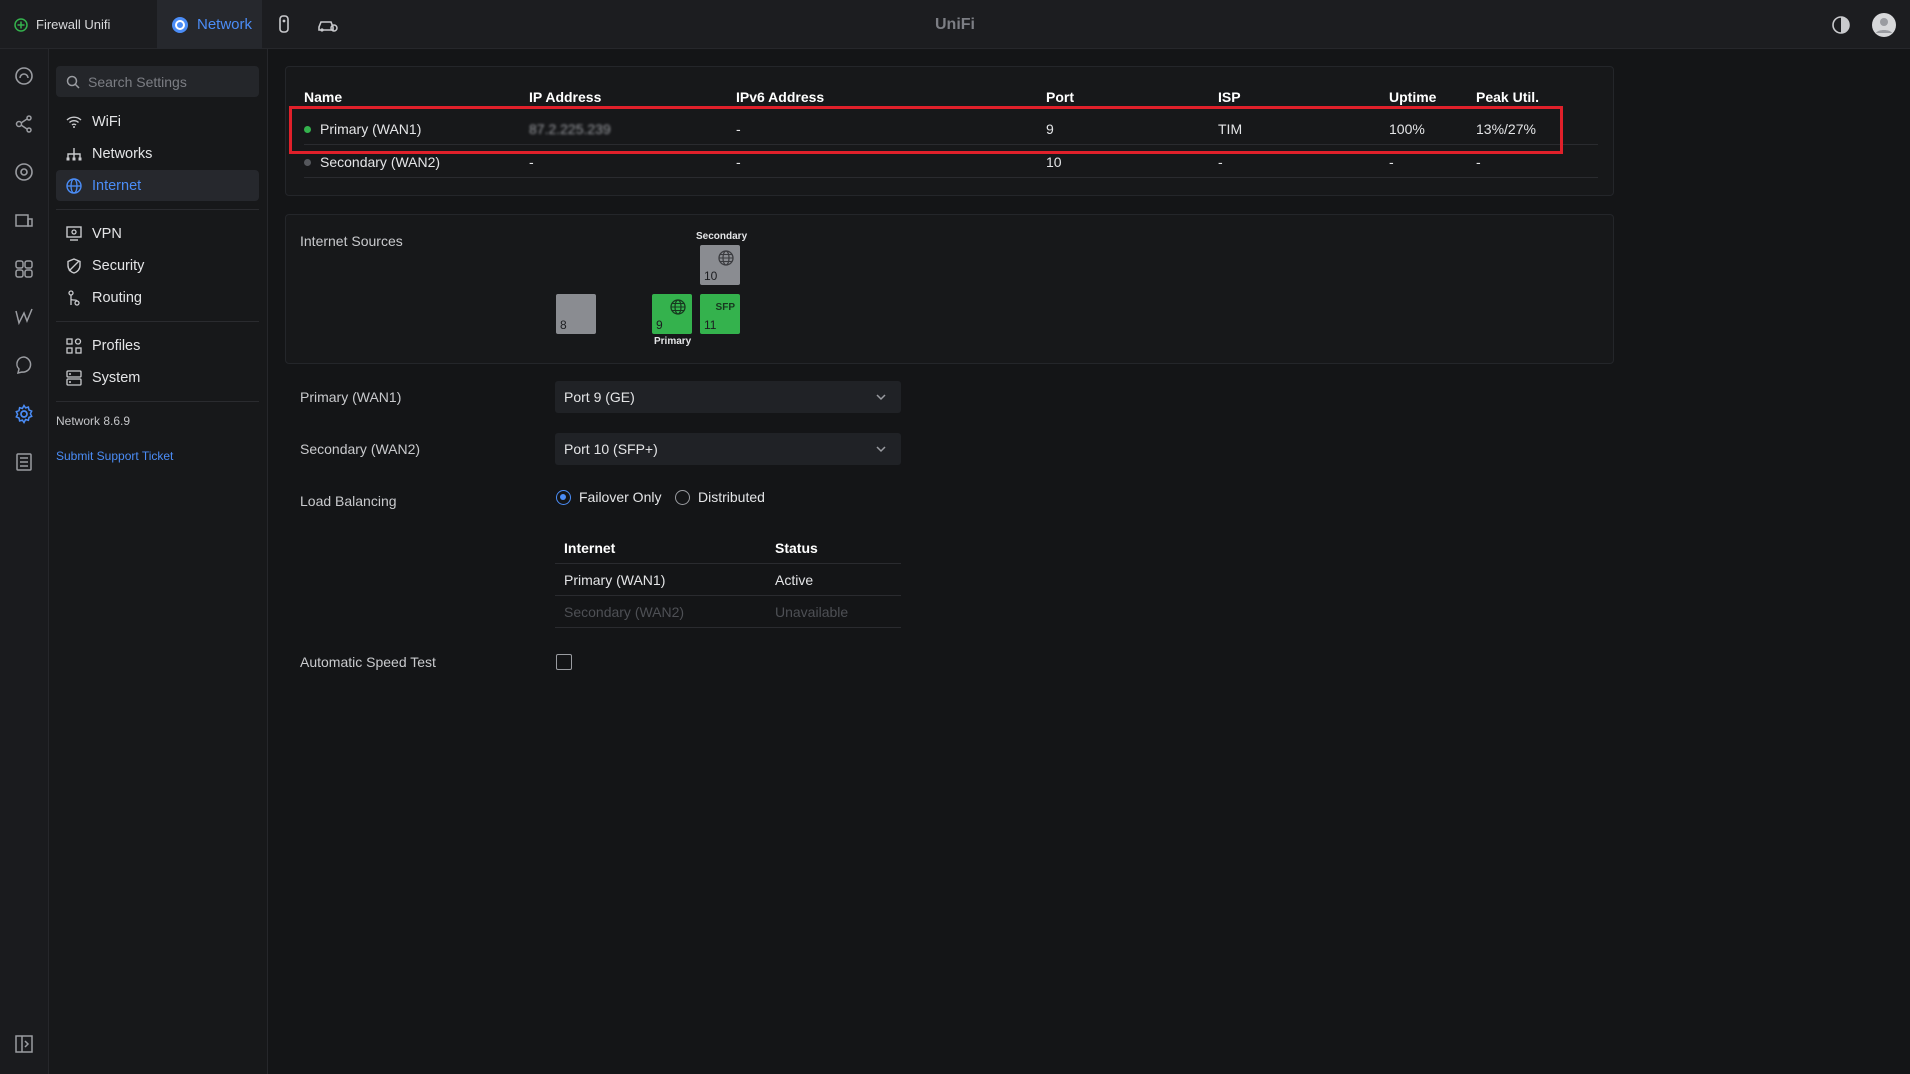  Describe the element at coordinates (1050, 129) in the screenshot. I see `wan-port: 9` at that location.